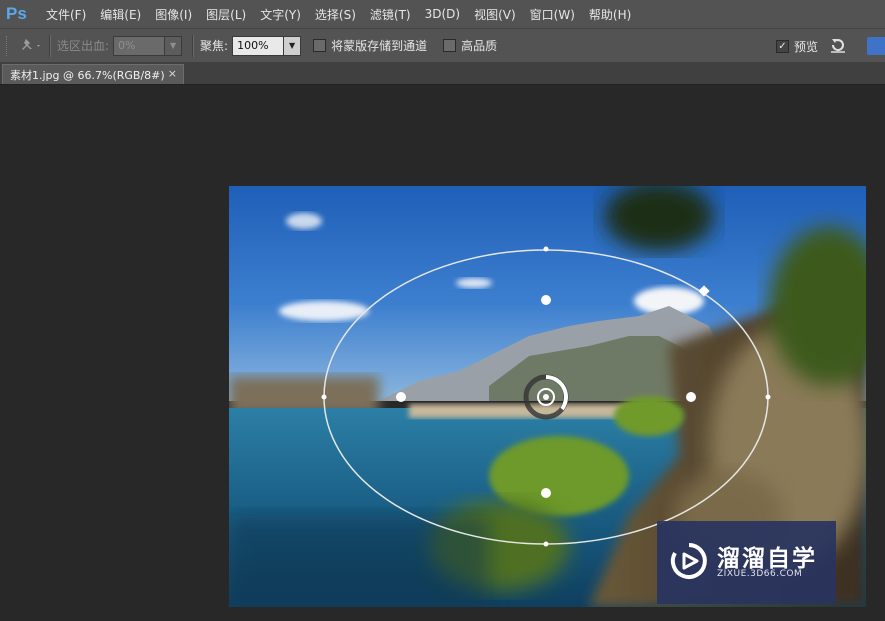 Image resolution: width=885 pixels, height=621 pixels. I want to click on watermark-url: ZIXUE.3D66.COM, so click(760, 574).